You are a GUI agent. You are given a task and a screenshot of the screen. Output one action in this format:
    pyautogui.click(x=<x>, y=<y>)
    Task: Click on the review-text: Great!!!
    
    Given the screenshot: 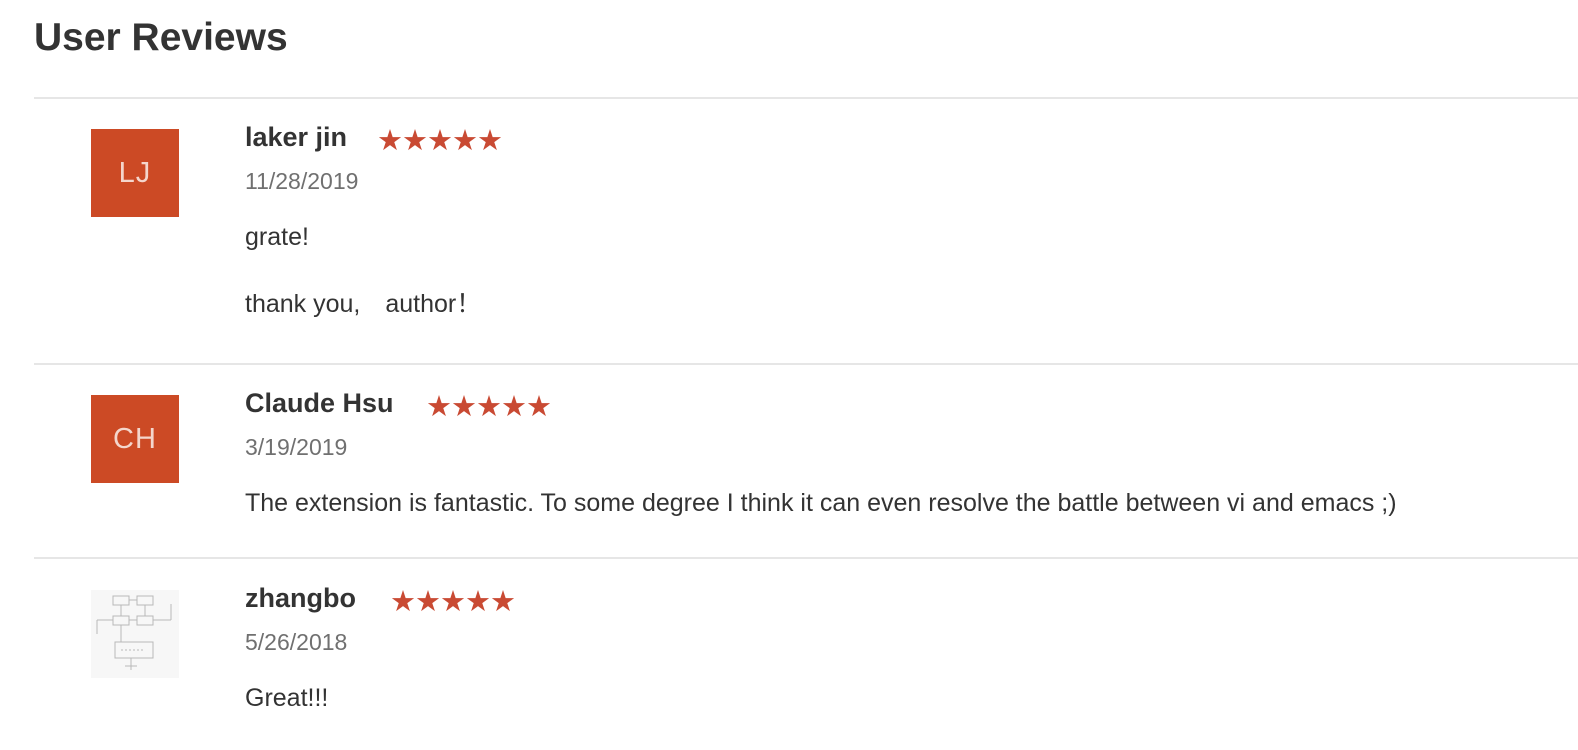 What is the action you would take?
    pyautogui.click(x=287, y=698)
    